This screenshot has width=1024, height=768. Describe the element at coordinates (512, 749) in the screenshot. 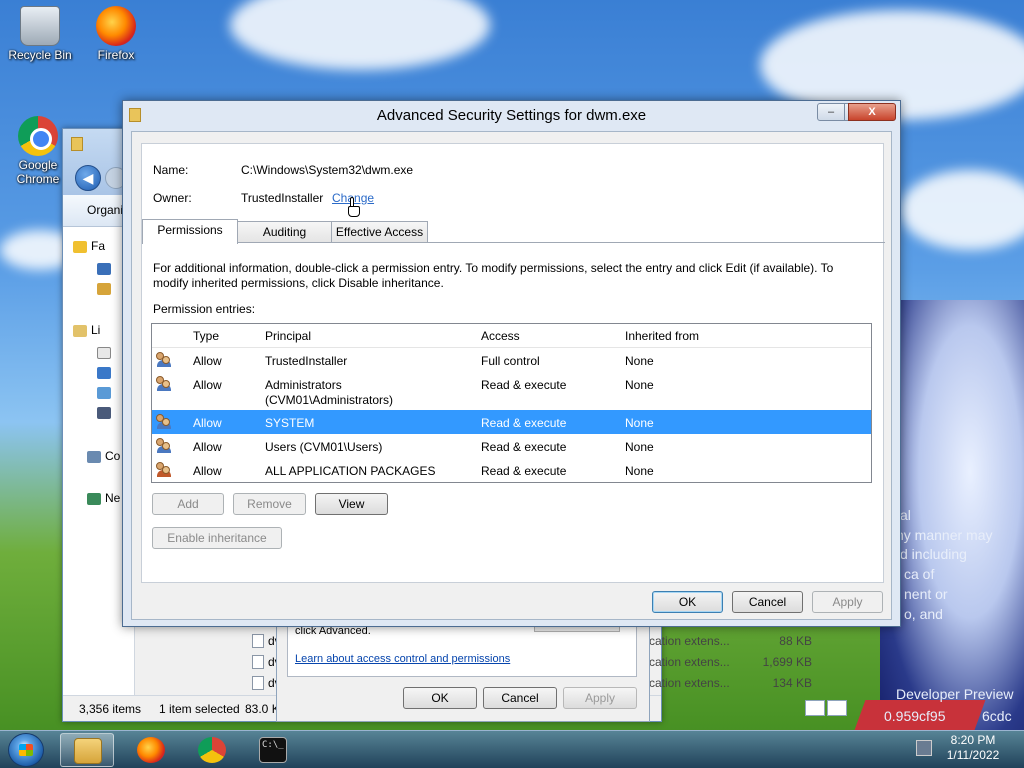

I see `taskbar: C:\_` at that location.